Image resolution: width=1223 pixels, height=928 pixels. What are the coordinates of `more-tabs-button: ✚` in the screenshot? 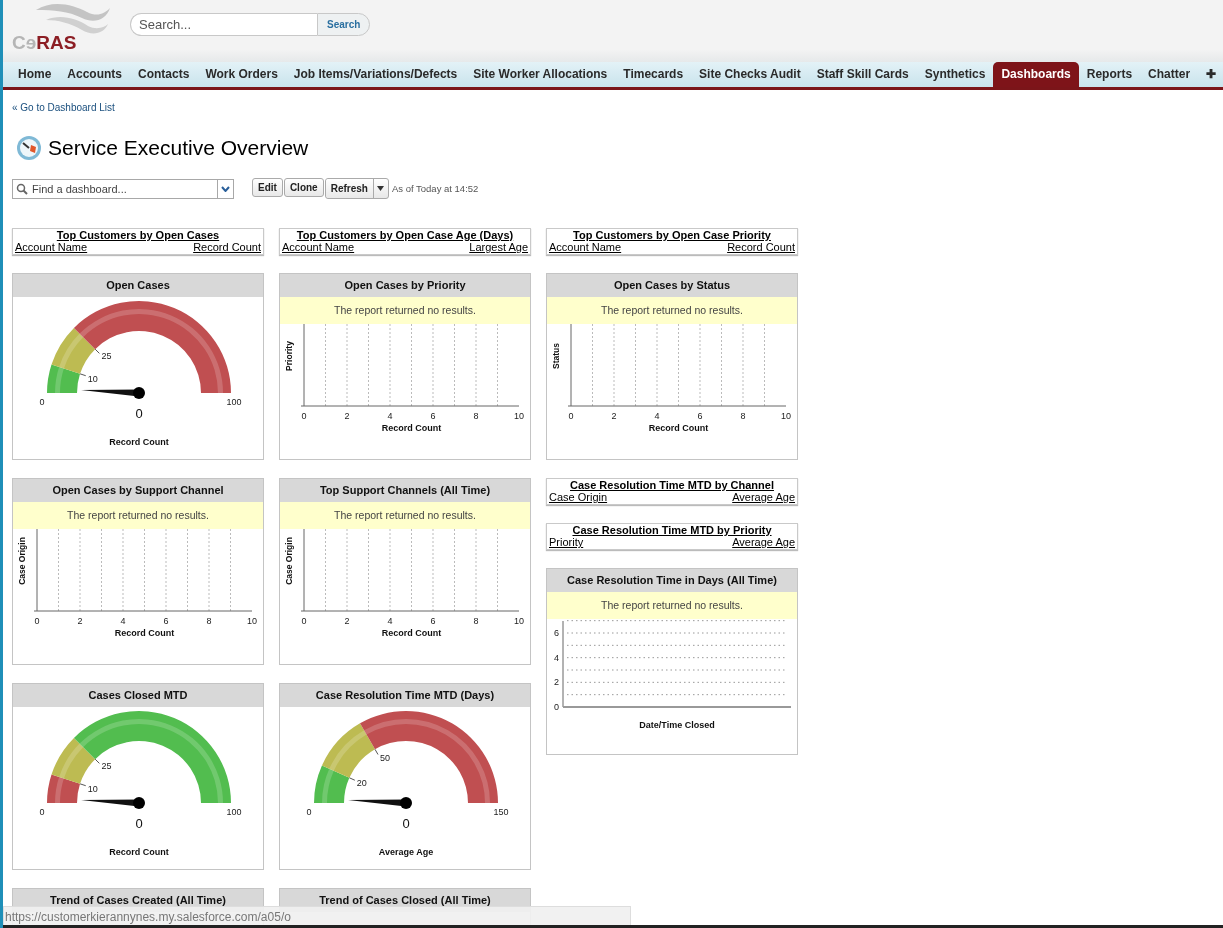 It's located at (1210, 74).